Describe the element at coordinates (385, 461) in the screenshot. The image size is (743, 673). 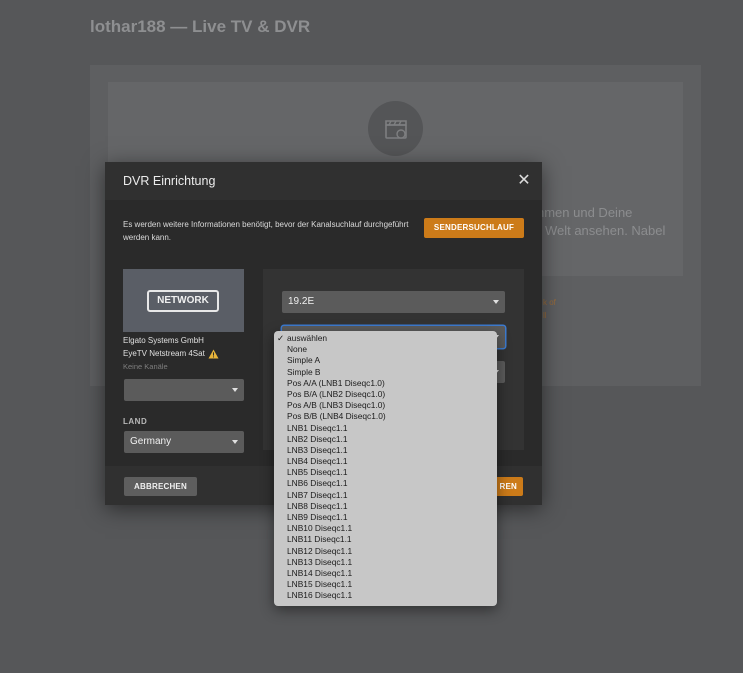
I see `dropdown-option: LNB4 Diseqc1.1` at that location.